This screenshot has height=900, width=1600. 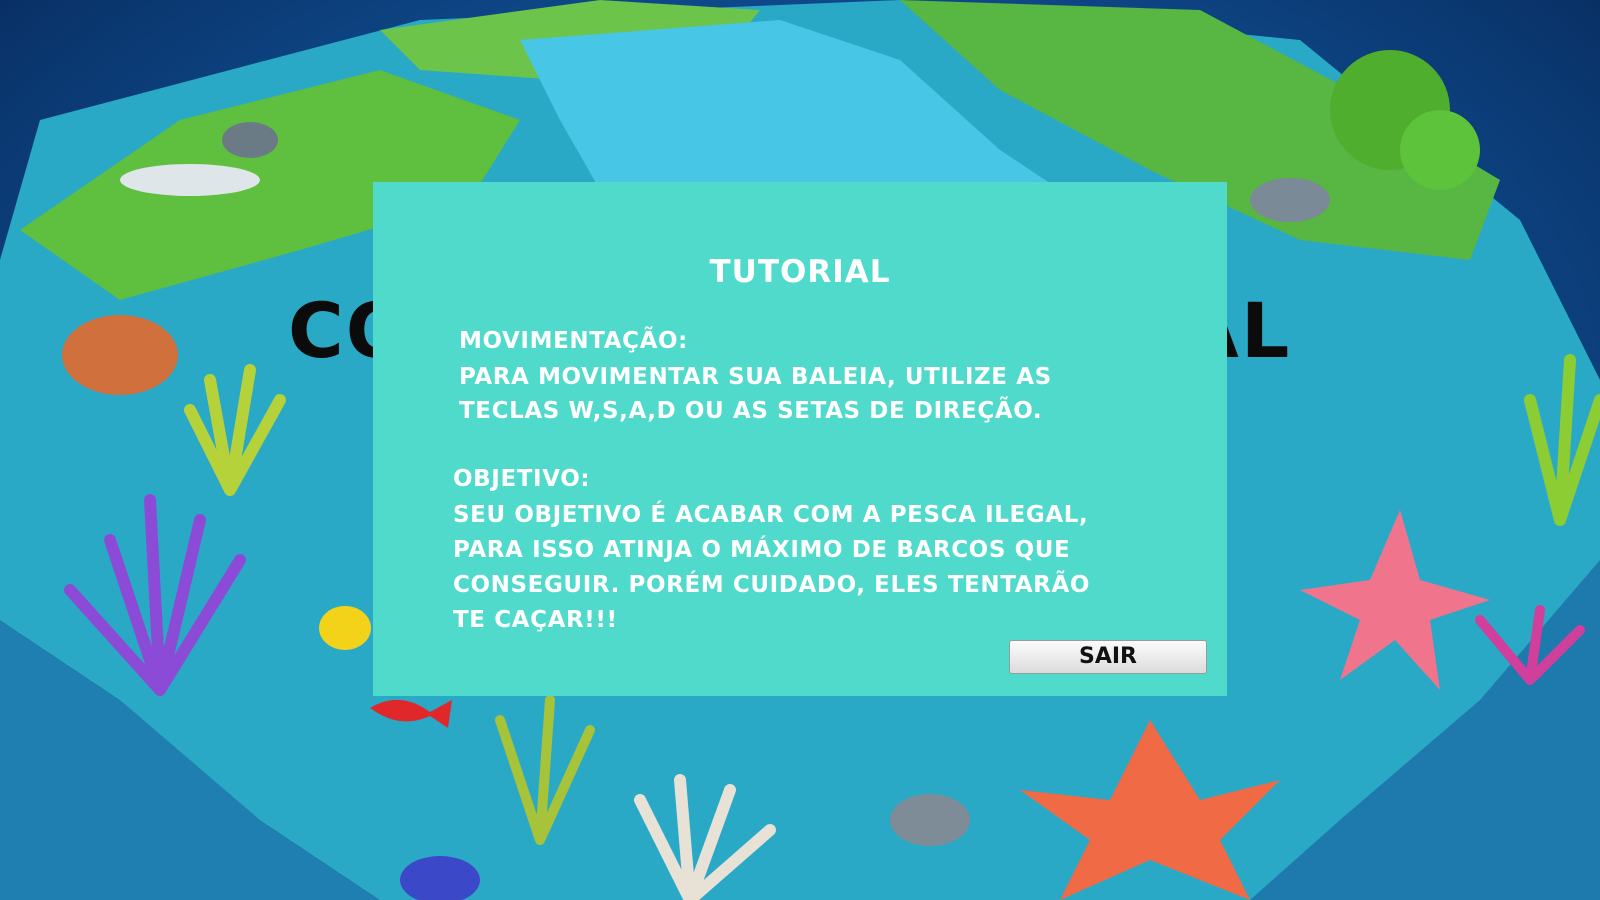 I want to click on tree-canopy, so click(x=1440, y=150).